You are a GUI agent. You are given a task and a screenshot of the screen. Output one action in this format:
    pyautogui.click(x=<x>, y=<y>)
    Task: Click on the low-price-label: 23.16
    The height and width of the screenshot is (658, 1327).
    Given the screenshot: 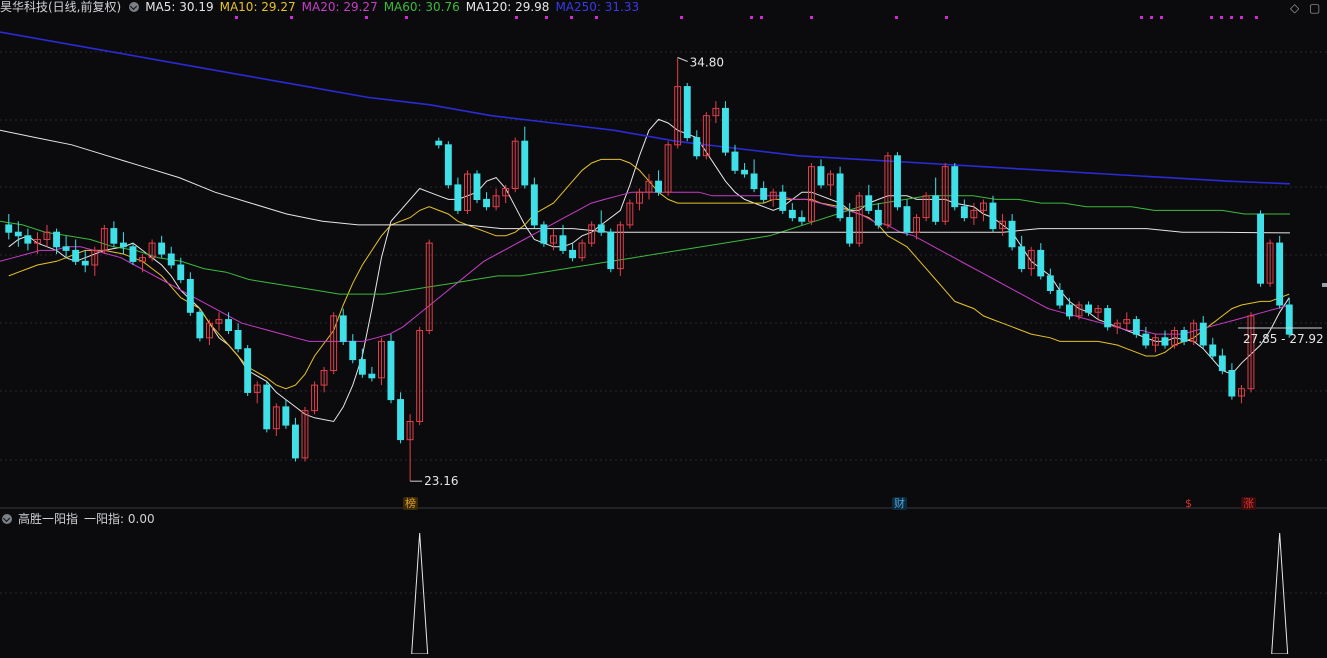 What is the action you would take?
    pyautogui.click(x=441, y=481)
    